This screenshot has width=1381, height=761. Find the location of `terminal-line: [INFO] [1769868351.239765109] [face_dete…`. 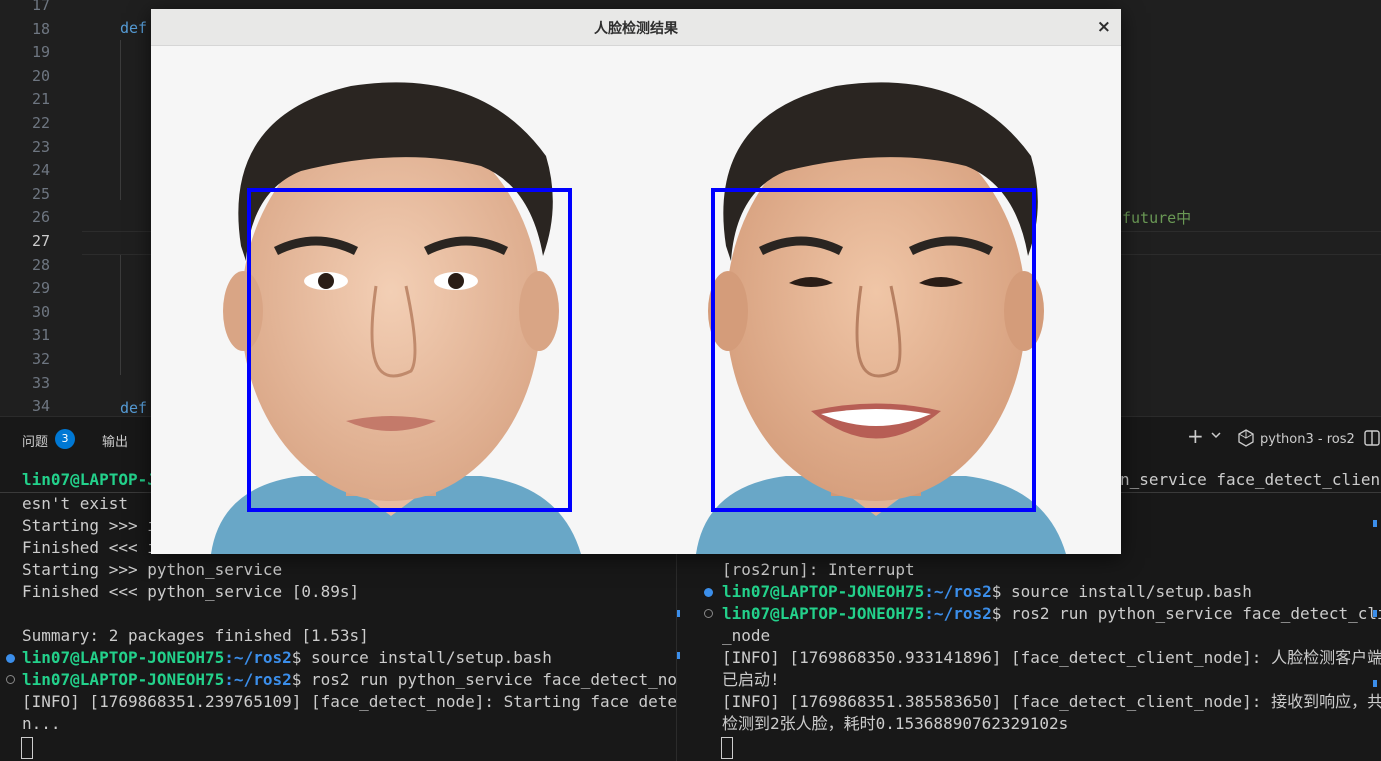

terminal-line: [INFO] [1769868351.239765109] [face_dete… is located at coordinates (349, 701).